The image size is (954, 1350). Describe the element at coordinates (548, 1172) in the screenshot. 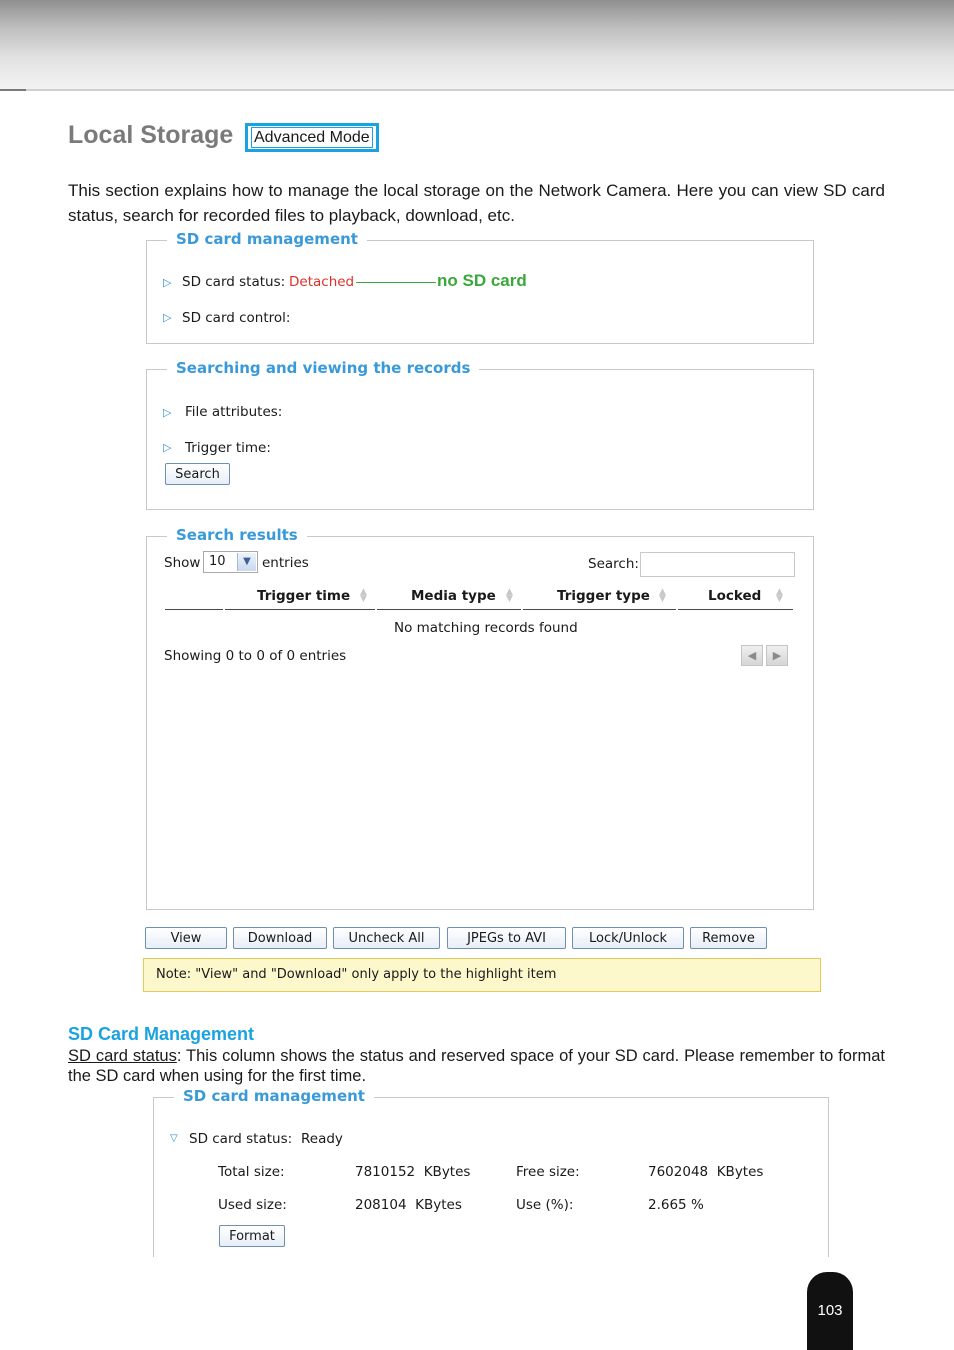

I see `free-size-label: Free size:` at that location.